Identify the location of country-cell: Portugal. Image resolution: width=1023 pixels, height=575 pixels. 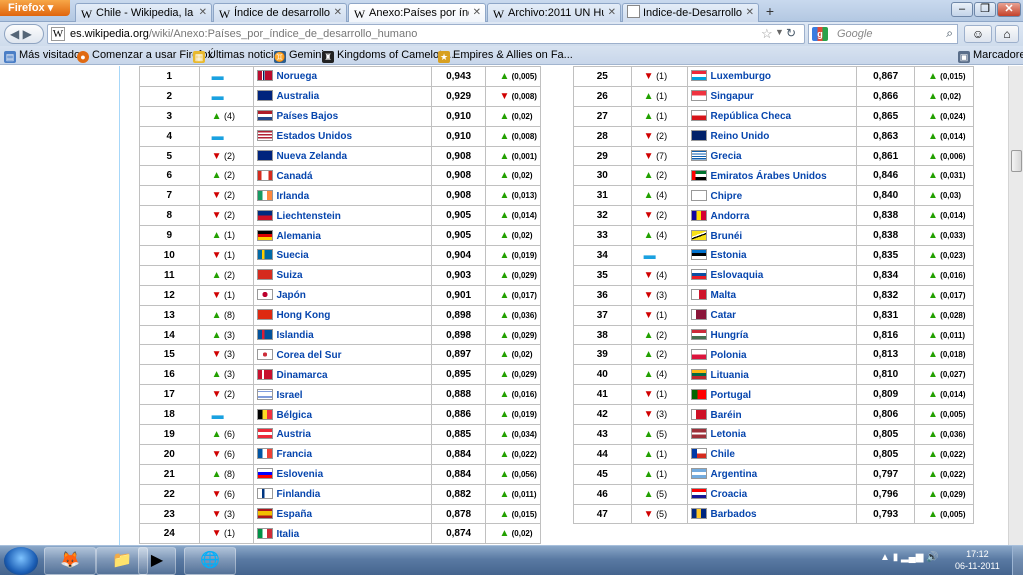
(772, 395).